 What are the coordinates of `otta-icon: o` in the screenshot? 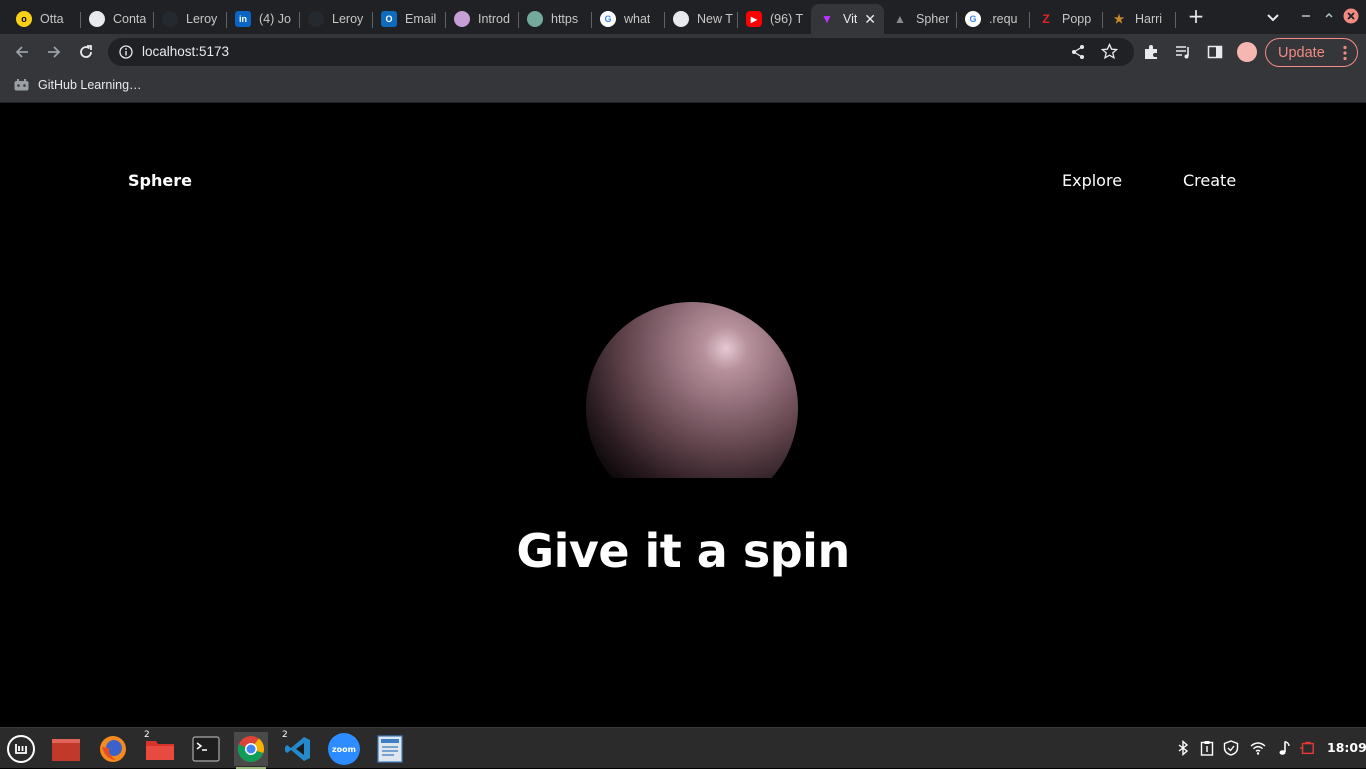 It's located at (24, 19).